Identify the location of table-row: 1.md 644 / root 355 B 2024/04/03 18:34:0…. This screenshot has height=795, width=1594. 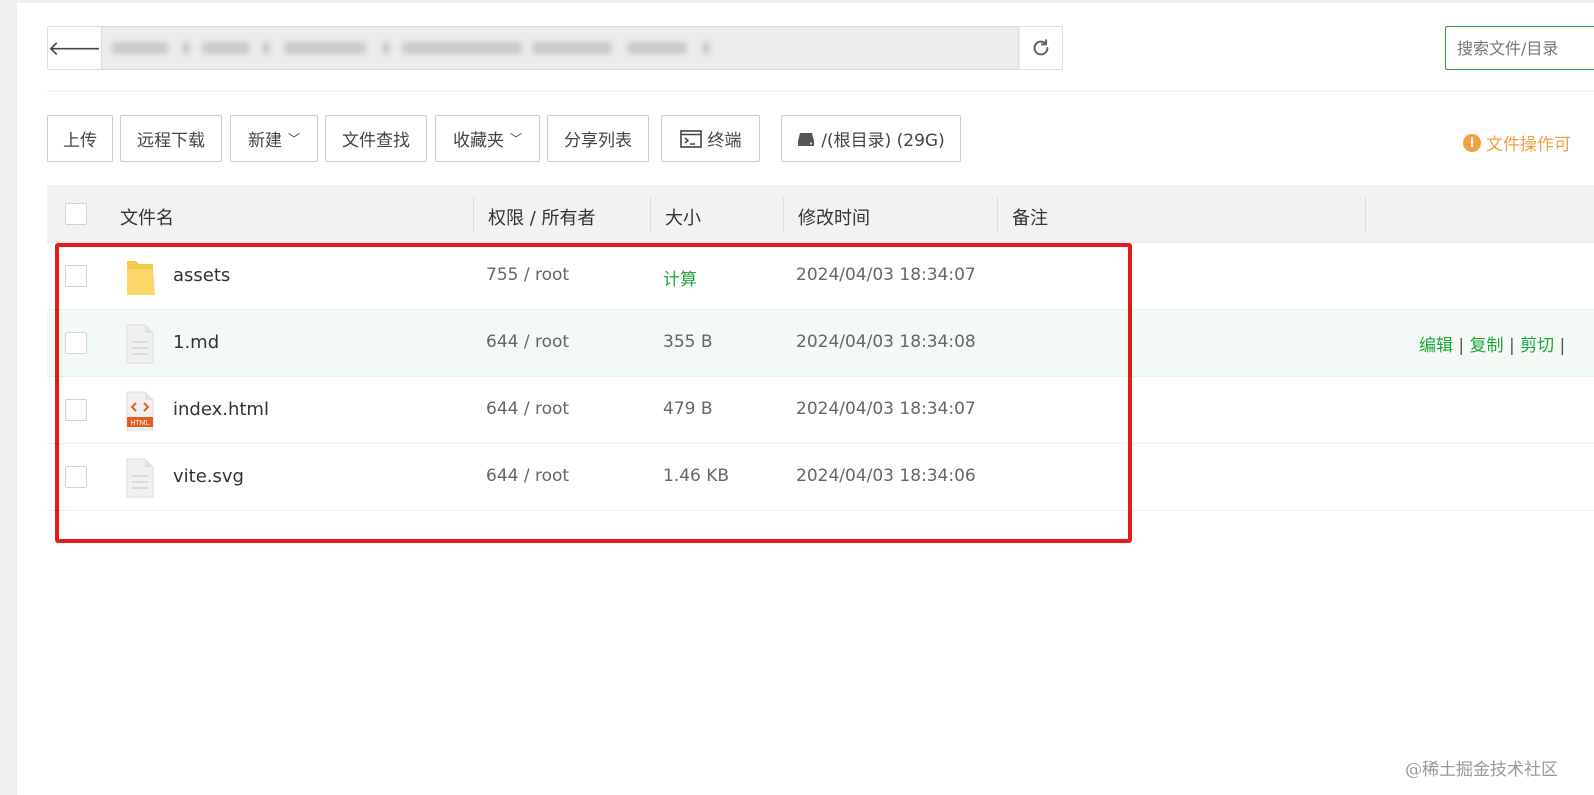
(820, 343).